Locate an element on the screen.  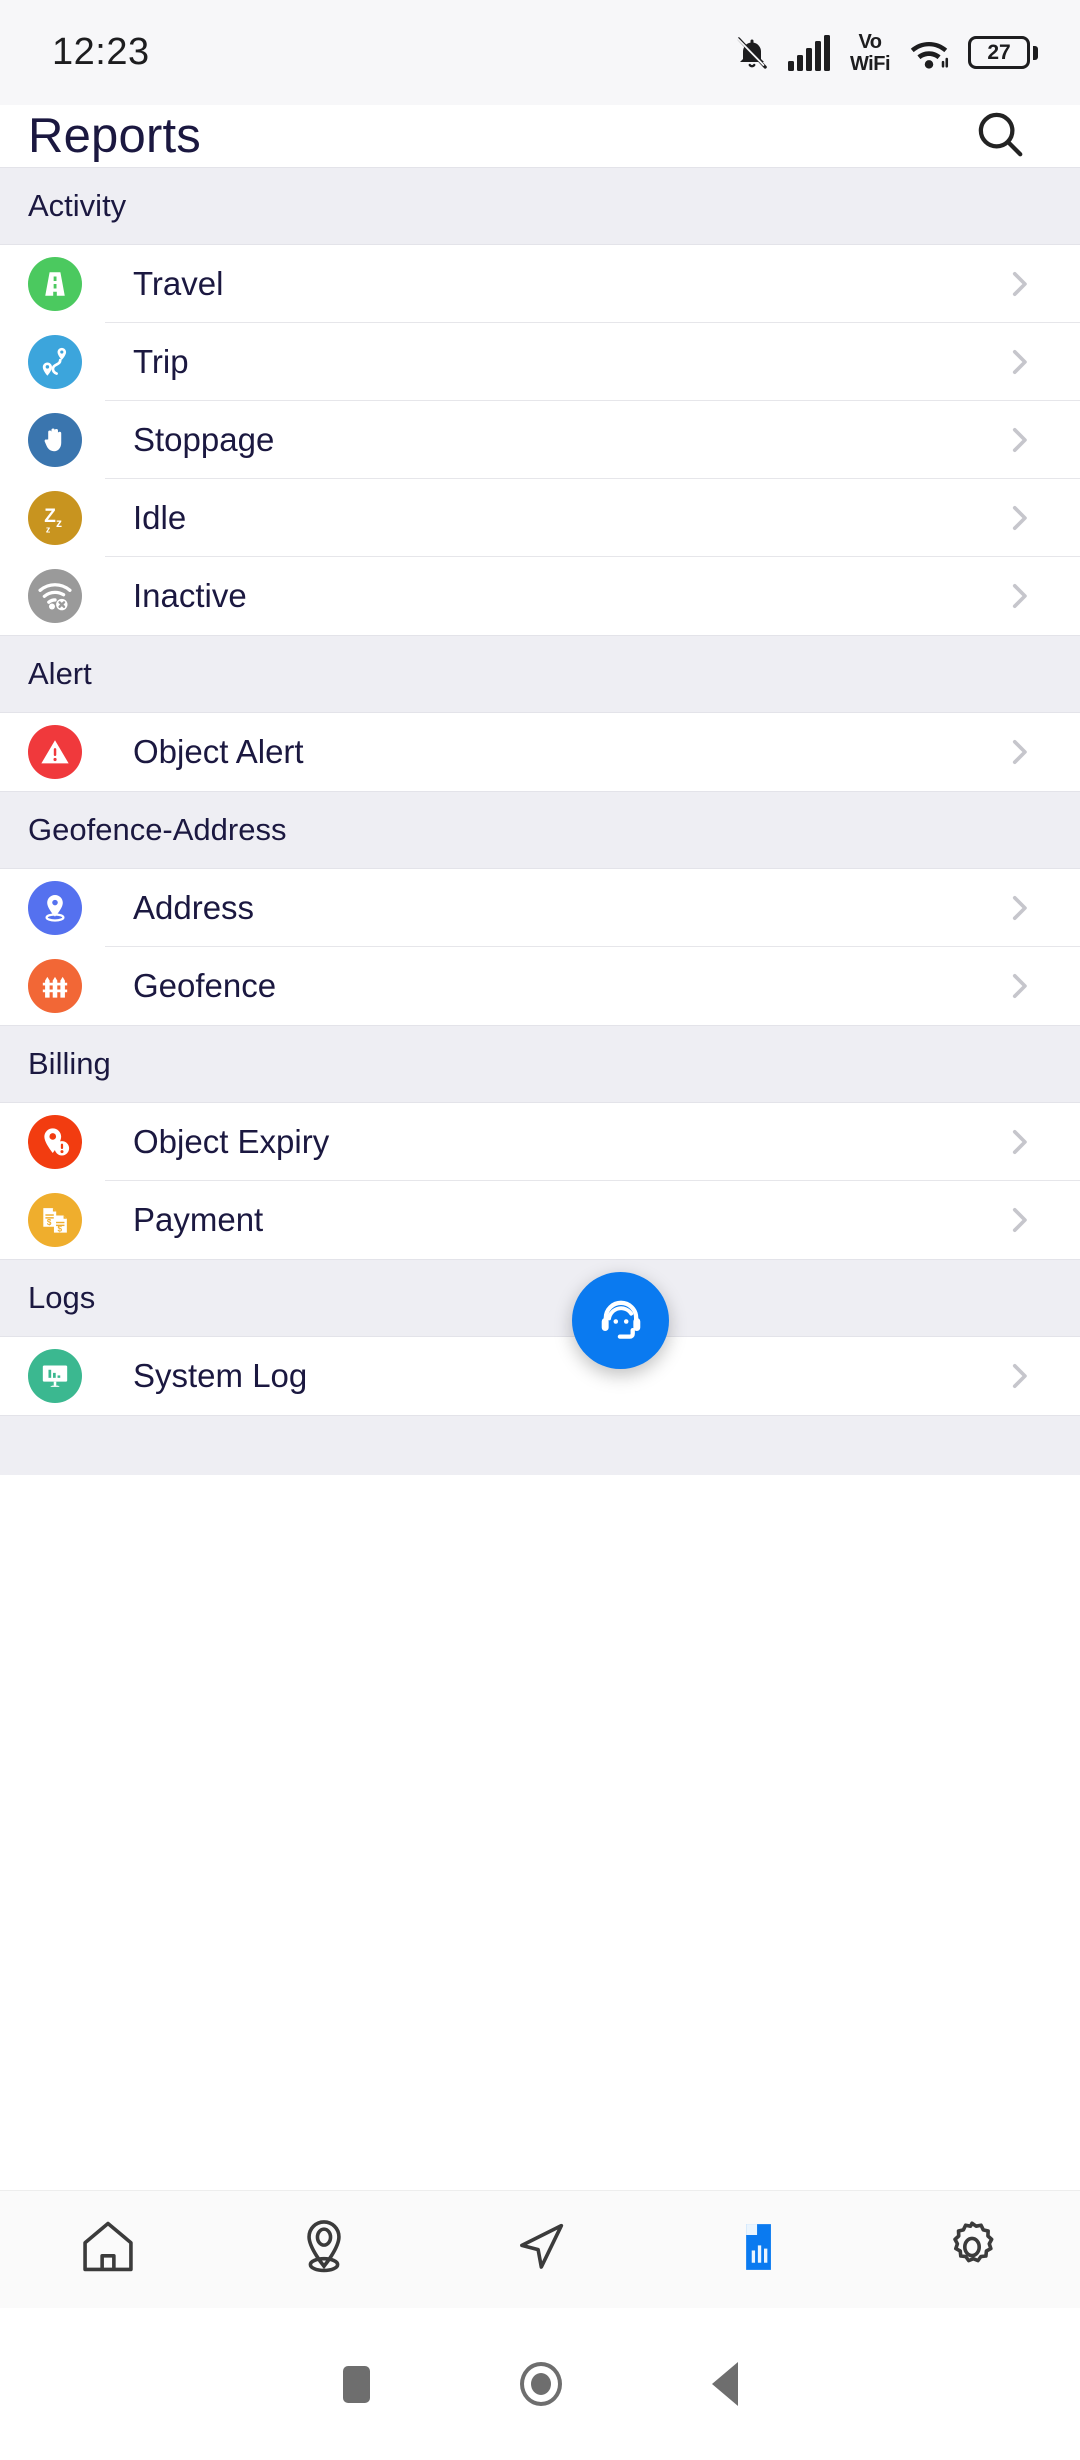
list-item-trip: Trip is located at coordinates (540, 362).